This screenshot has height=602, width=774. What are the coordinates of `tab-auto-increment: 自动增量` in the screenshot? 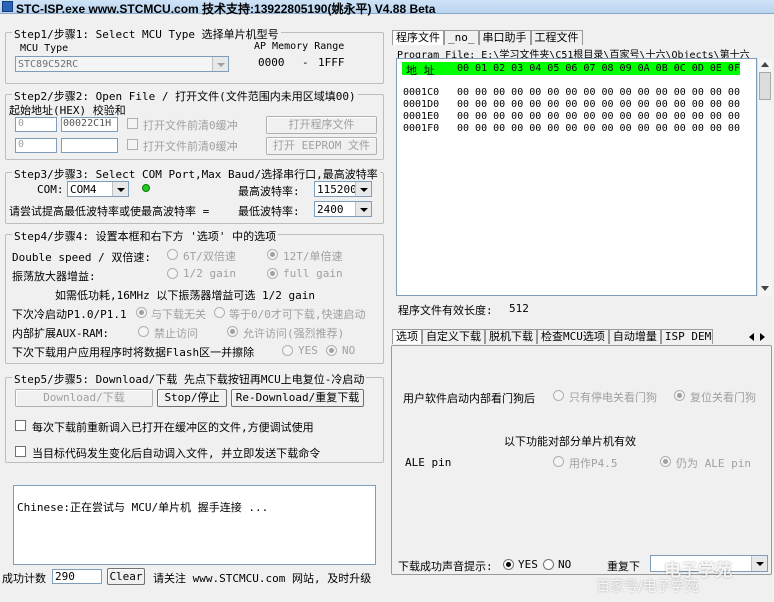 It's located at (634, 336).